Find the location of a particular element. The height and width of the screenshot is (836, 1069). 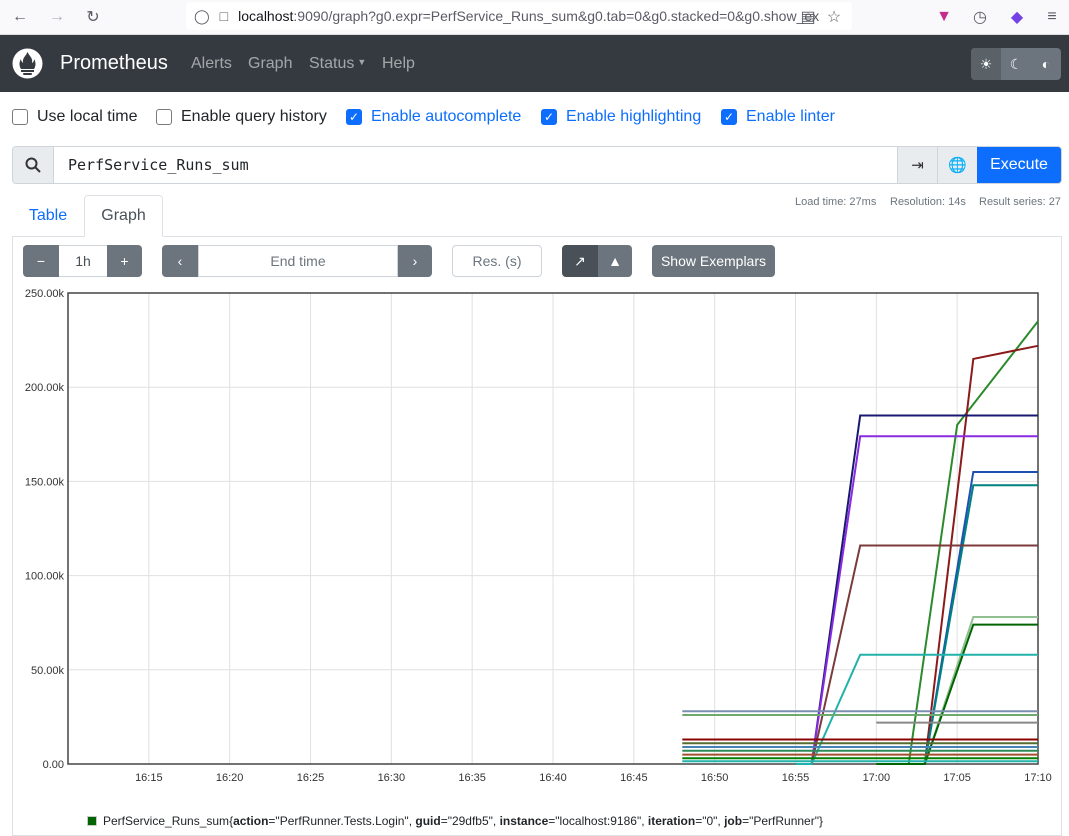

query-bar: PerfService_Runs_sum ⇥ 🌐 Execute is located at coordinates (537, 165).